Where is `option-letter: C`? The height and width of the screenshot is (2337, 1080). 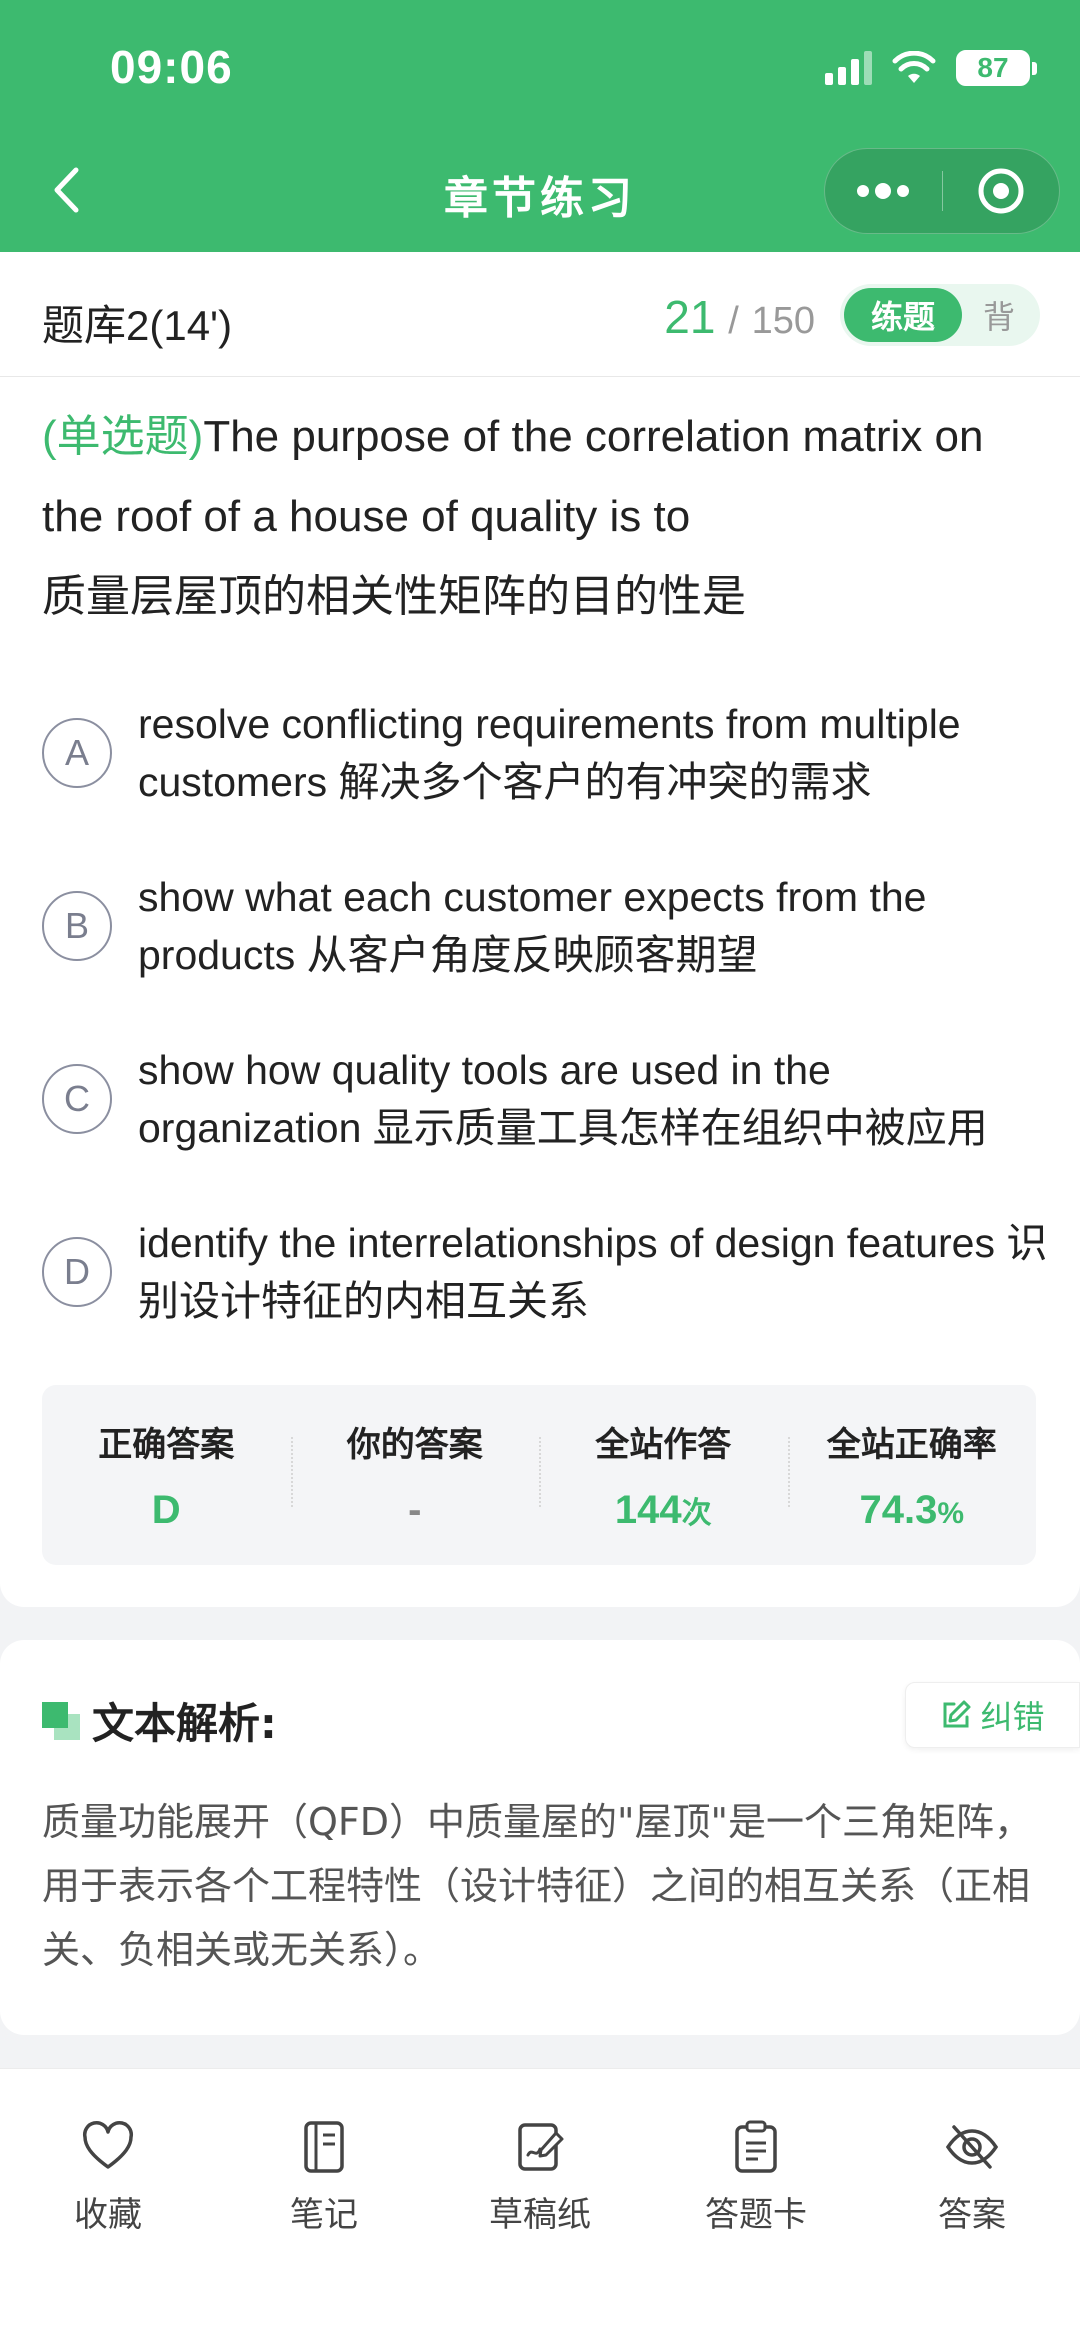 option-letter: C is located at coordinates (77, 1099).